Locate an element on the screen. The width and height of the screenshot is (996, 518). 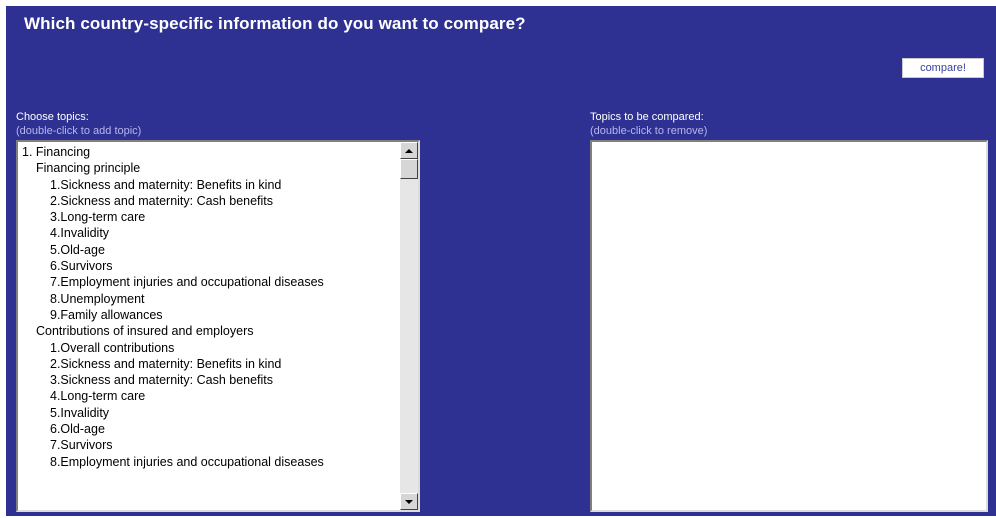
topic-option: 4.Long-term care is located at coordinates (209, 396).